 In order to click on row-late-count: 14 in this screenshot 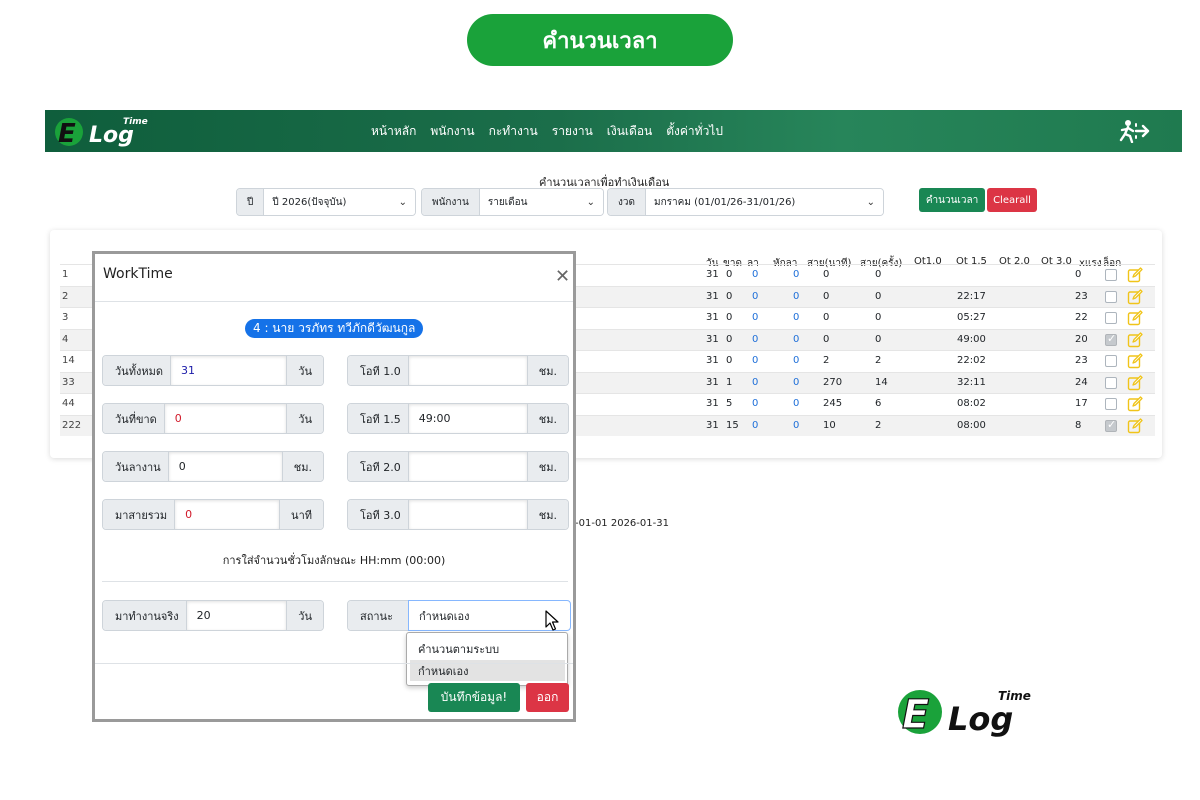, I will do `click(881, 382)`.